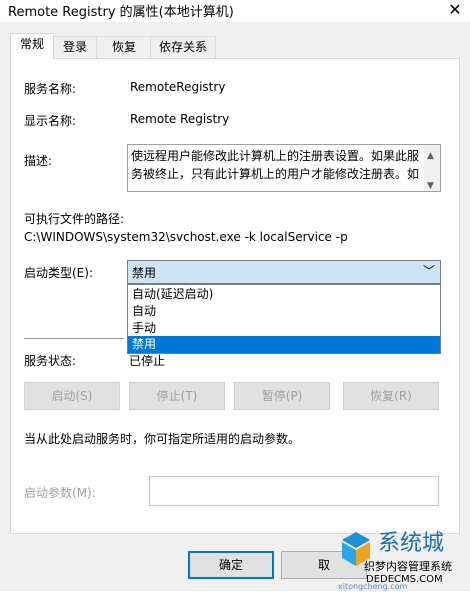 The width and height of the screenshot is (470, 594). Describe the element at coordinates (162, 439) in the screenshot. I see `start-params-hint: 当从此处启动服务时，你可指定所适用的启动参数。` at that location.